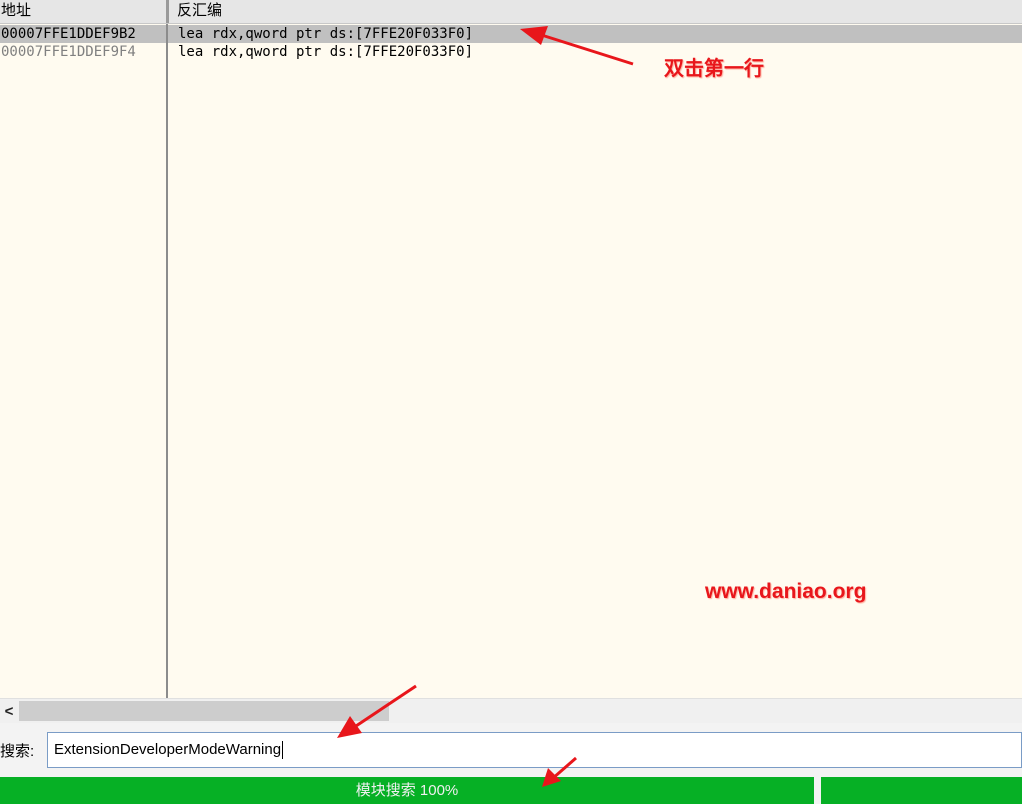  What do you see at coordinates (167, 361) in the screenshot?
I see `column-divider` at bounding box center [167, 361].